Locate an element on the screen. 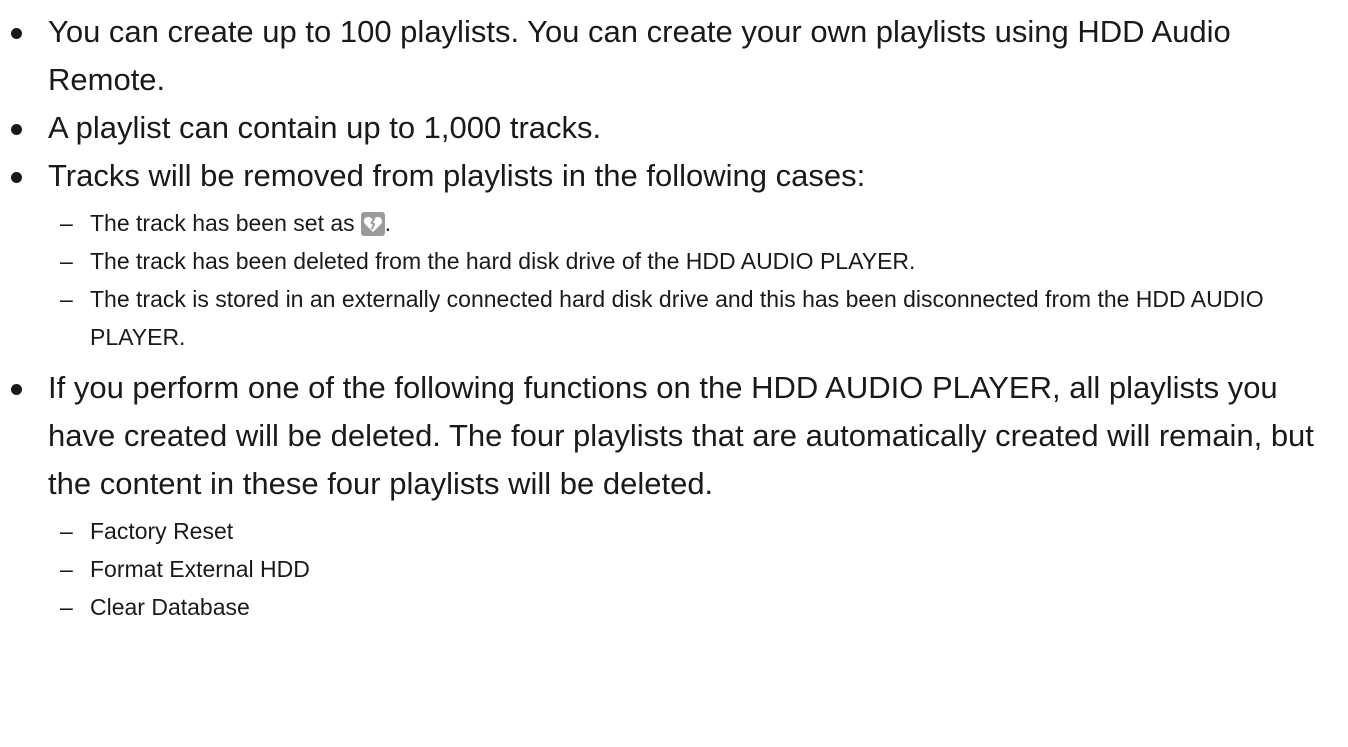 The height and width of the screenshot is (747, 1348). sub-list-item-text: Clear Database is located at coordinates (170, 607).